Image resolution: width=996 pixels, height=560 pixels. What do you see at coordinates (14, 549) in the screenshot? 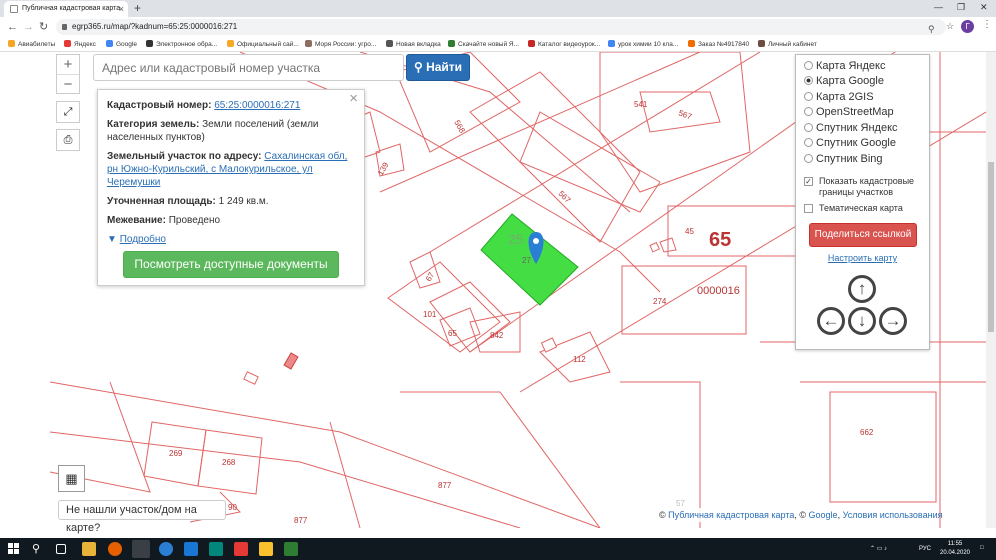
I see `windows-start-icon` at bounding box center [14, 549].